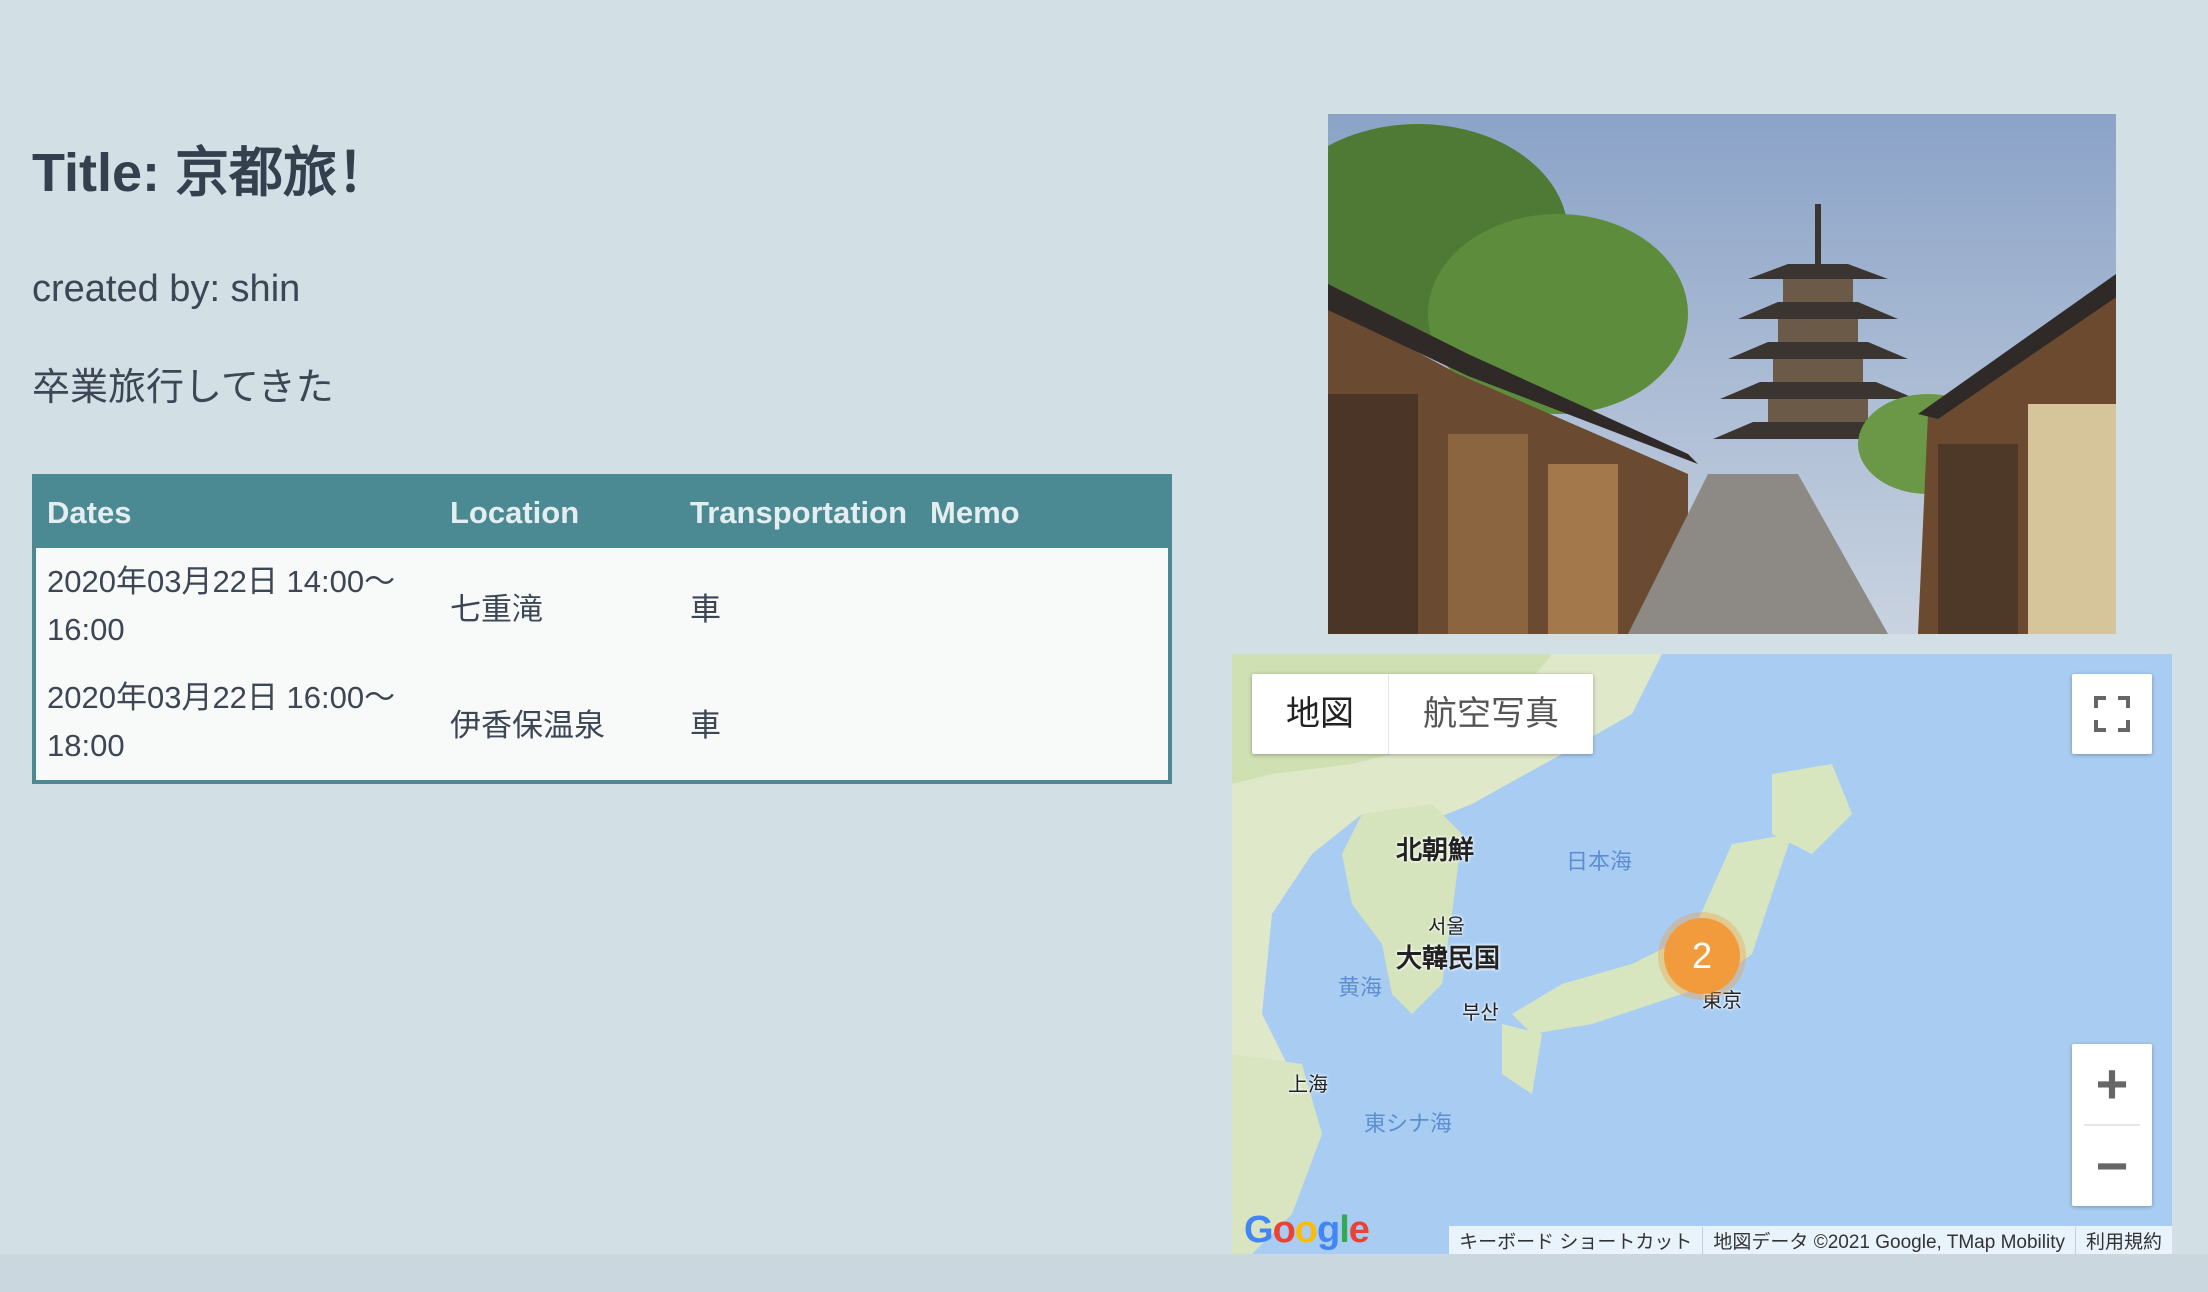  Describe the element at coordinates (1480, 1013) in the screenshot. I see `map-label-busan: 부산` at that location.